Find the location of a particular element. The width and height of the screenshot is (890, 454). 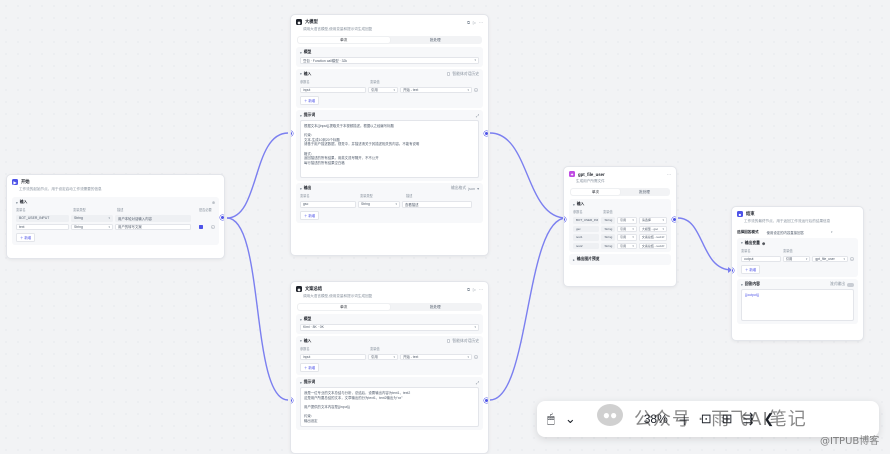

text-param-name: input is located at coordinates (333, 356).